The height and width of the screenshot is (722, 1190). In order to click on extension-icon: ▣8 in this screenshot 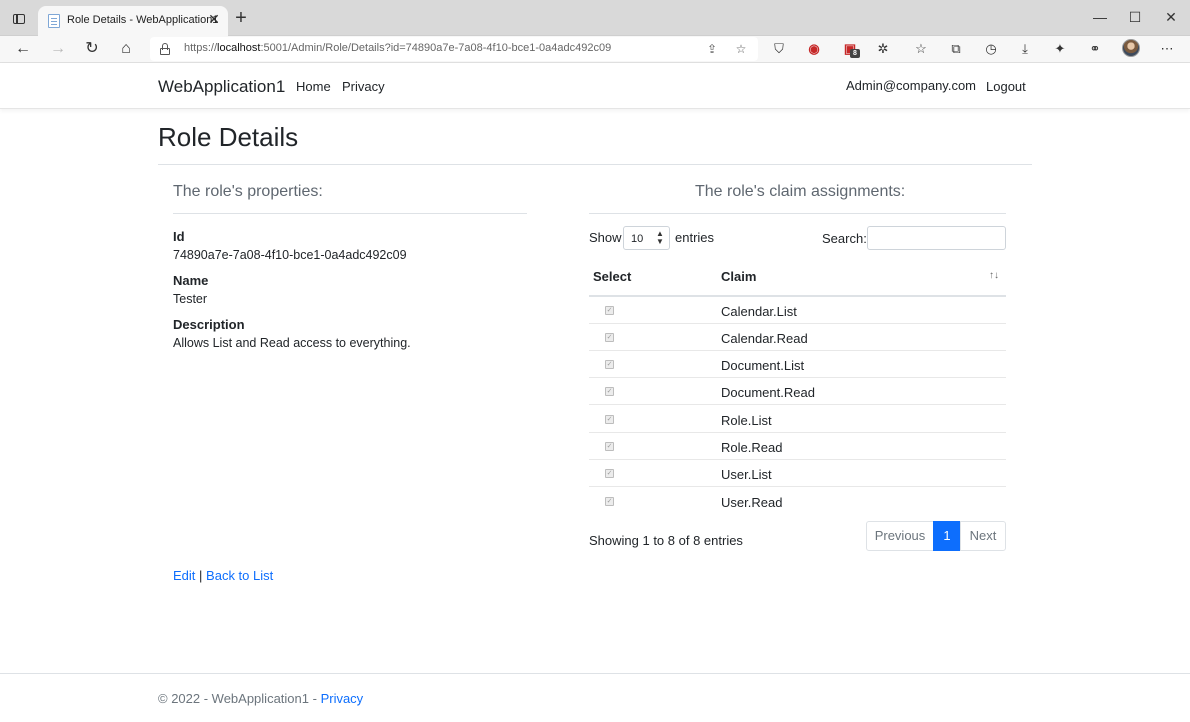, I will do `click(850, 49)`.